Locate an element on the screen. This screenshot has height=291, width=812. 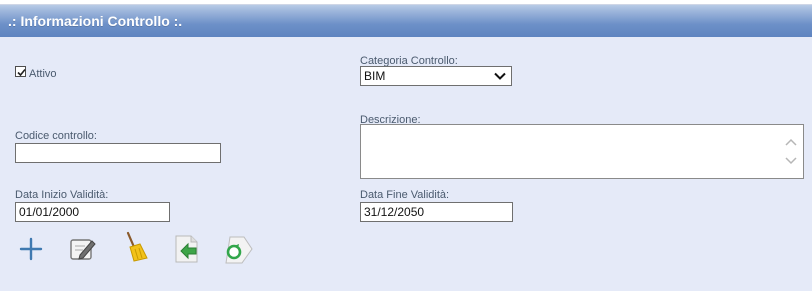
scroll-up-icon is located at coordinates (791, 142).